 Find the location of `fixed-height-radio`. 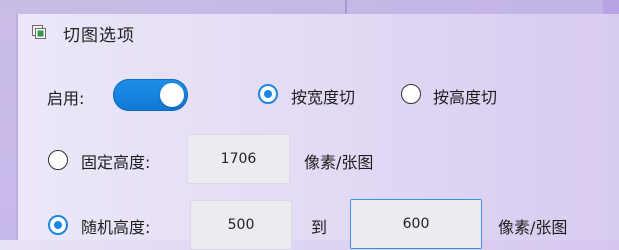

fixed-height-radio is located at coordinates (58, 160).